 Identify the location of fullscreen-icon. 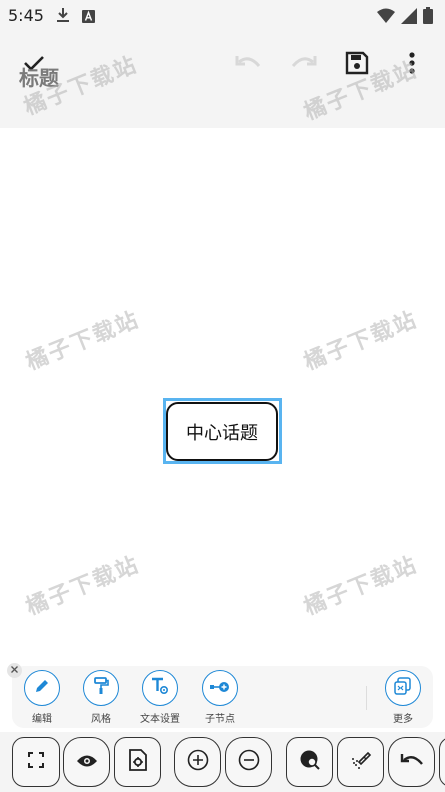
(36, 762).